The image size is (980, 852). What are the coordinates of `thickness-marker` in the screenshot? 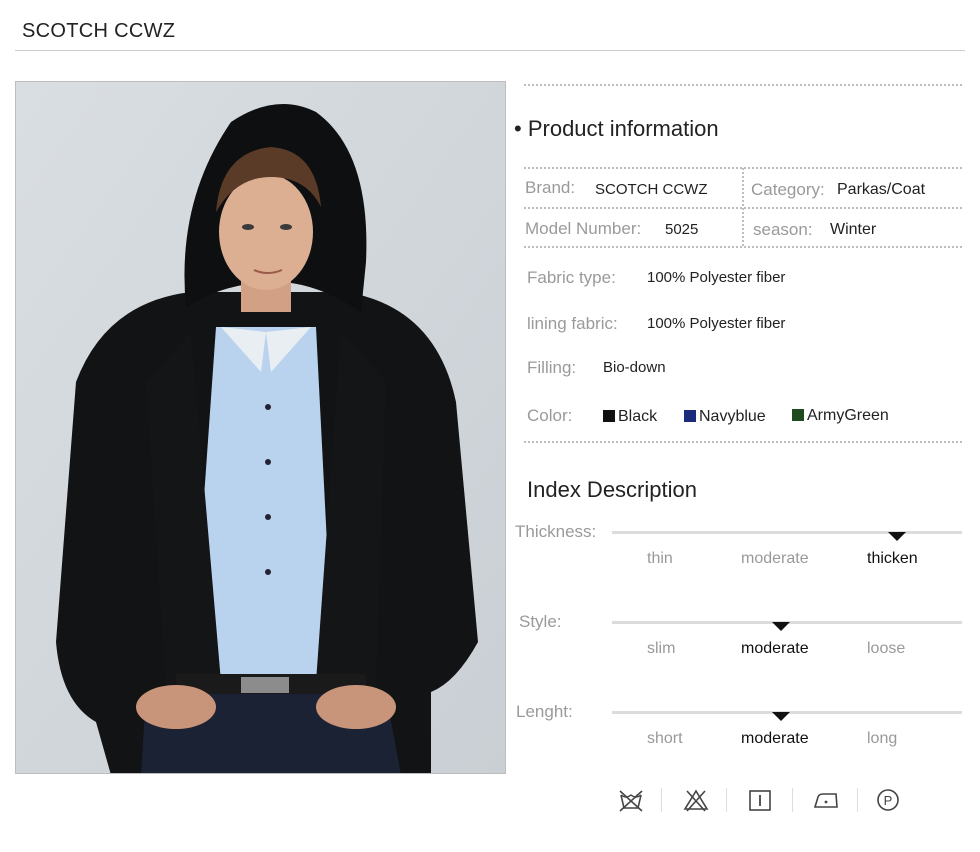 It's located at (897, 536).